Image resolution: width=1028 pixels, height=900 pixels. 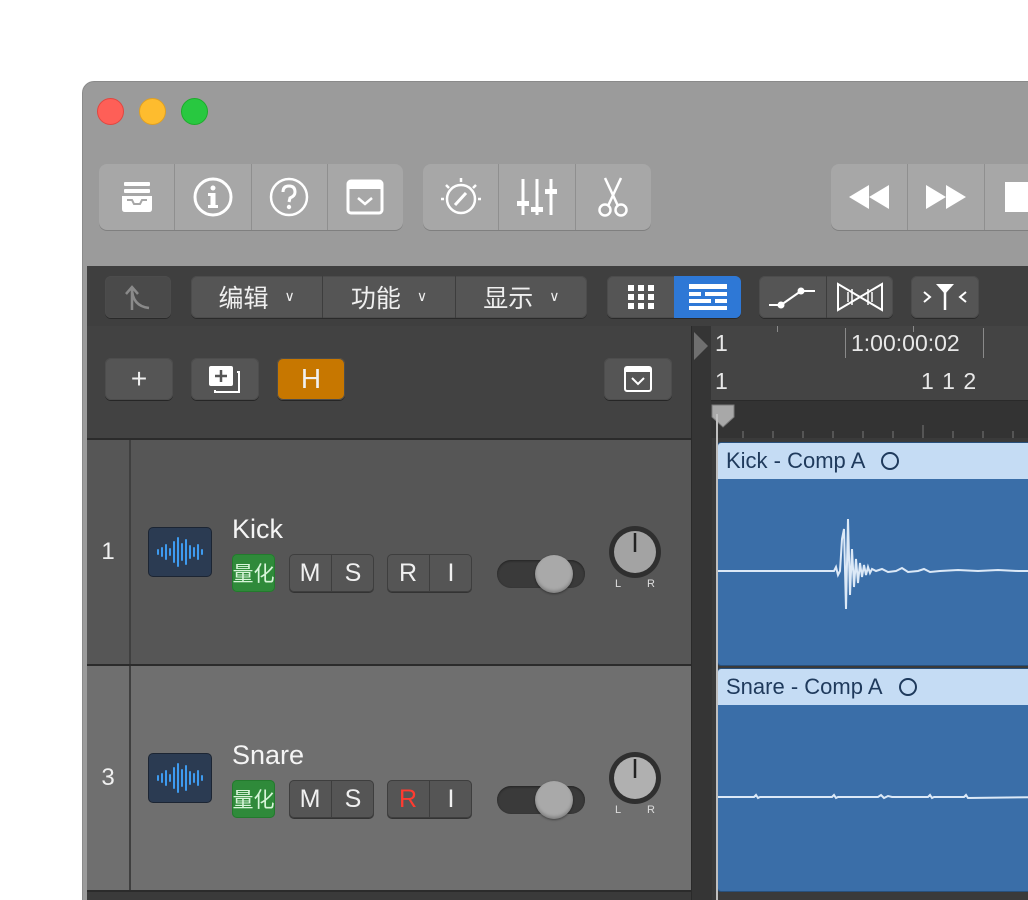 I want to click on minimize-button, so click(x=152, y=111).